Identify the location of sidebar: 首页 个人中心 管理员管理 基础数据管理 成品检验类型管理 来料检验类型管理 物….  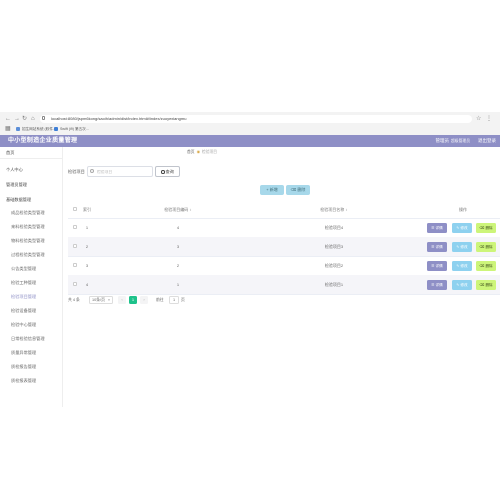
(31, 277).